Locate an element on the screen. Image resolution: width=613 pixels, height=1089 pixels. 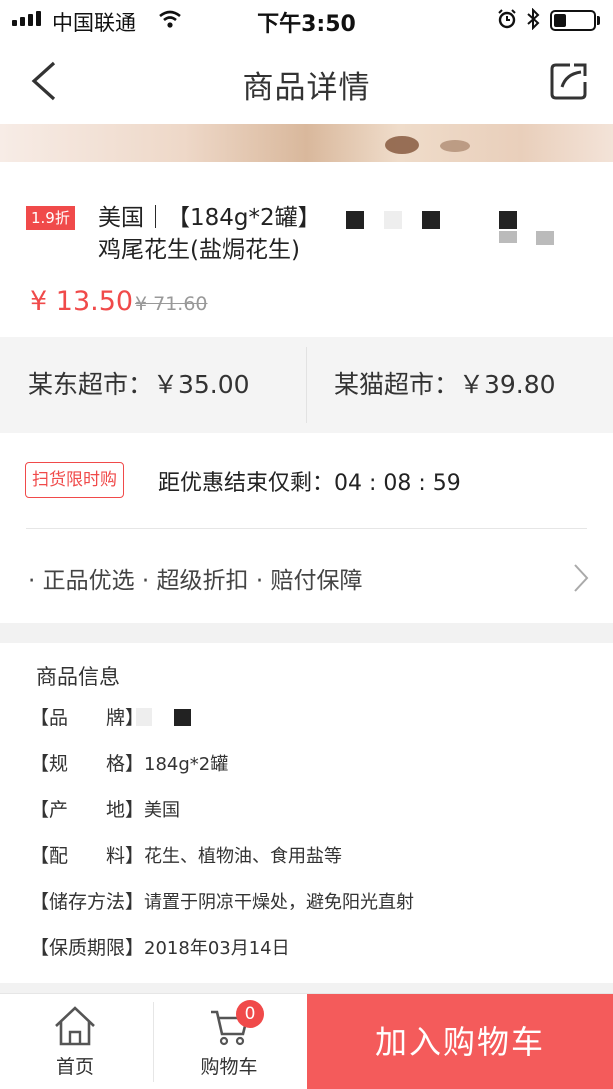
info-value: 美国 is located at coordinates (162, 810).